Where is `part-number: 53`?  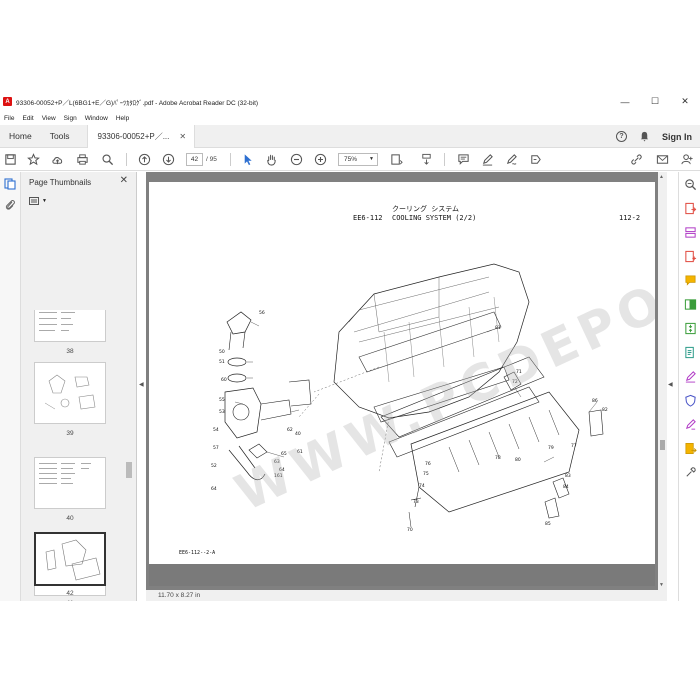
part-number: 53 is located at coordinates (222, 412).